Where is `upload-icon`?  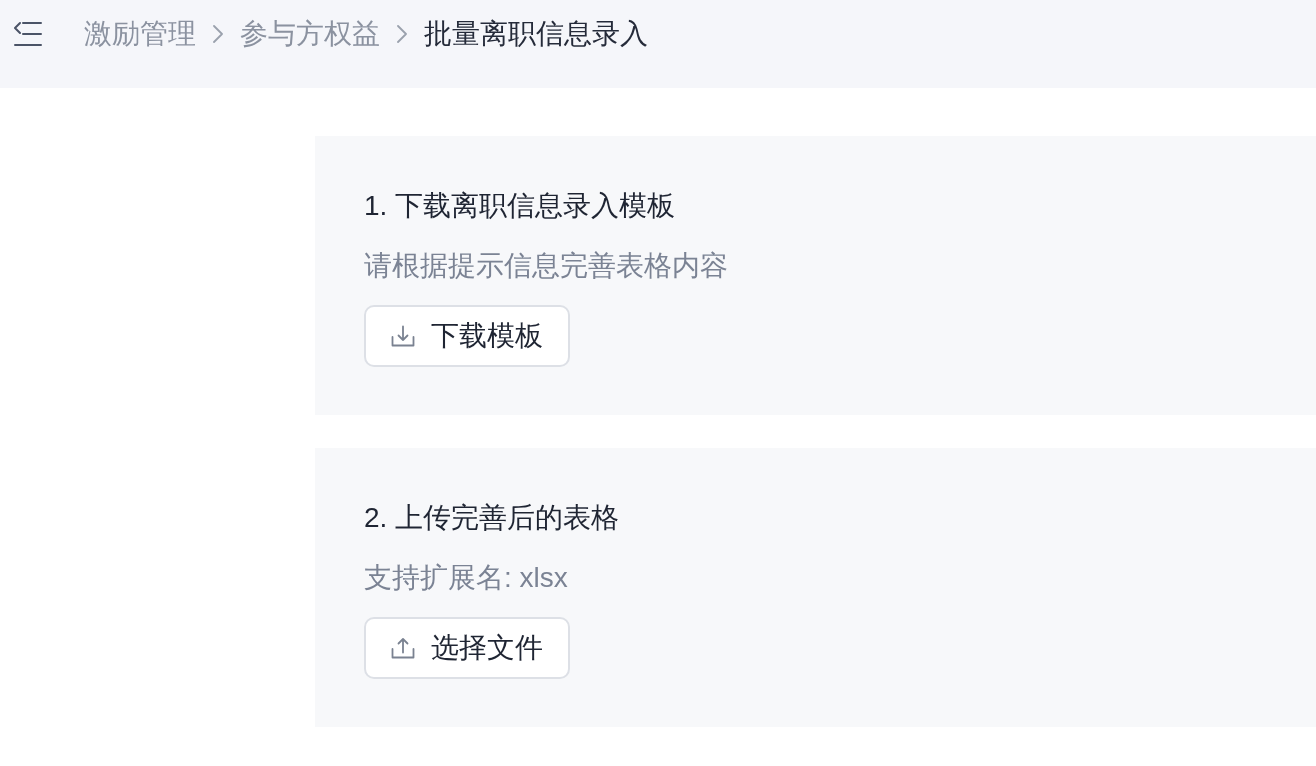 upload-icon is located at coordinates (403, 648).